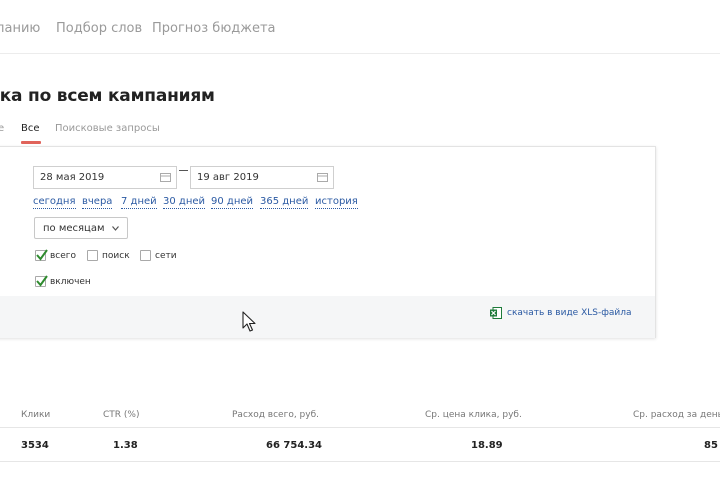 The image size is (720, 480). I want to click on date-from-value: 28 мая 2019, so click(72, 177).